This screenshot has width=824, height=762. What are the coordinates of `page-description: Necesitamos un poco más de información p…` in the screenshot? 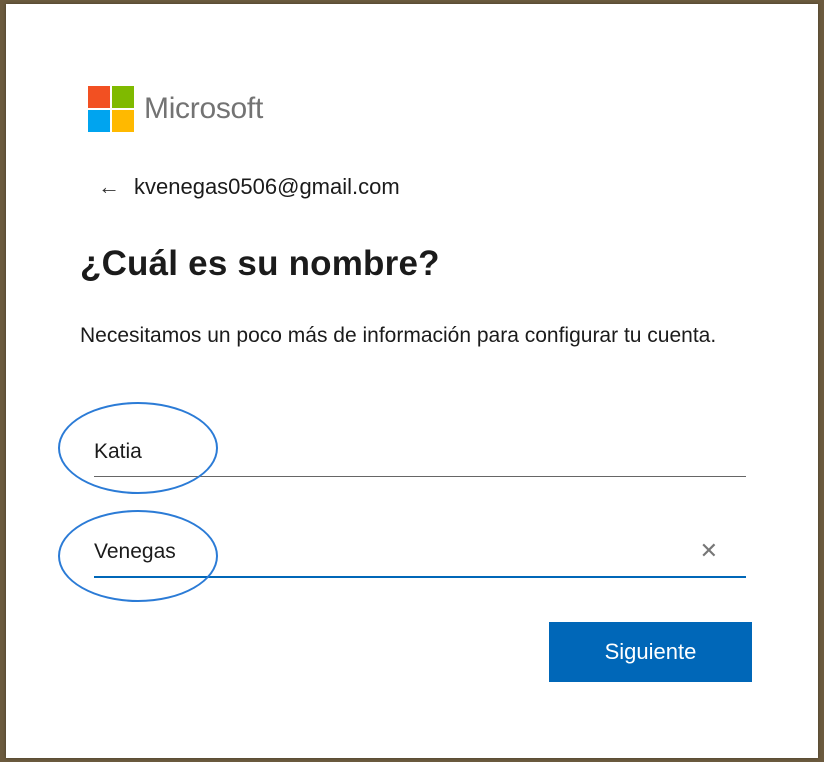 It's located at (398, 335).